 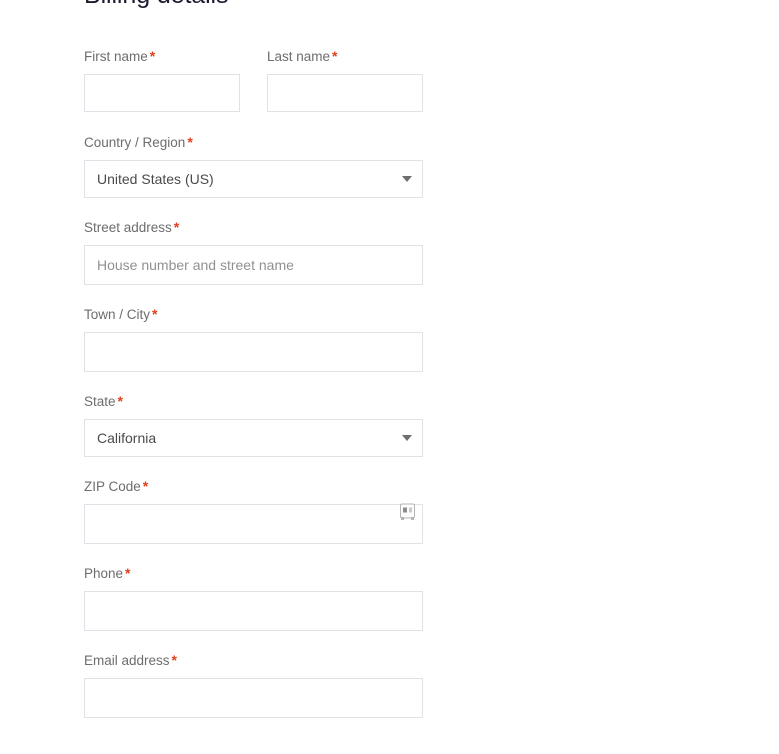 I want to click on field-country: Country / Region * United States (US), so click(x=253, y=166).